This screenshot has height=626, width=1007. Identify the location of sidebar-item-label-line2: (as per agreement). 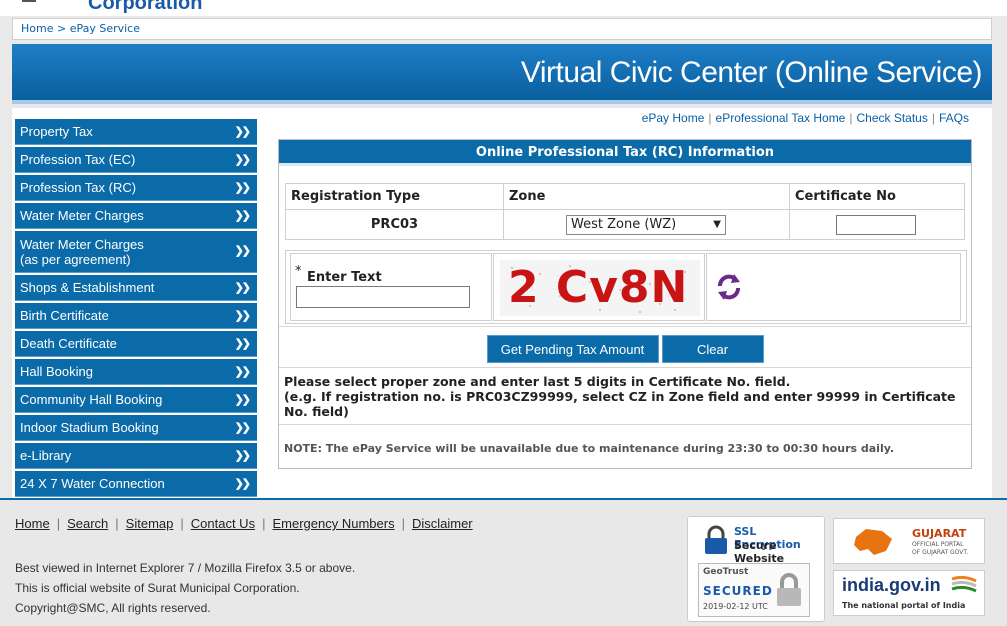
(75, 259).